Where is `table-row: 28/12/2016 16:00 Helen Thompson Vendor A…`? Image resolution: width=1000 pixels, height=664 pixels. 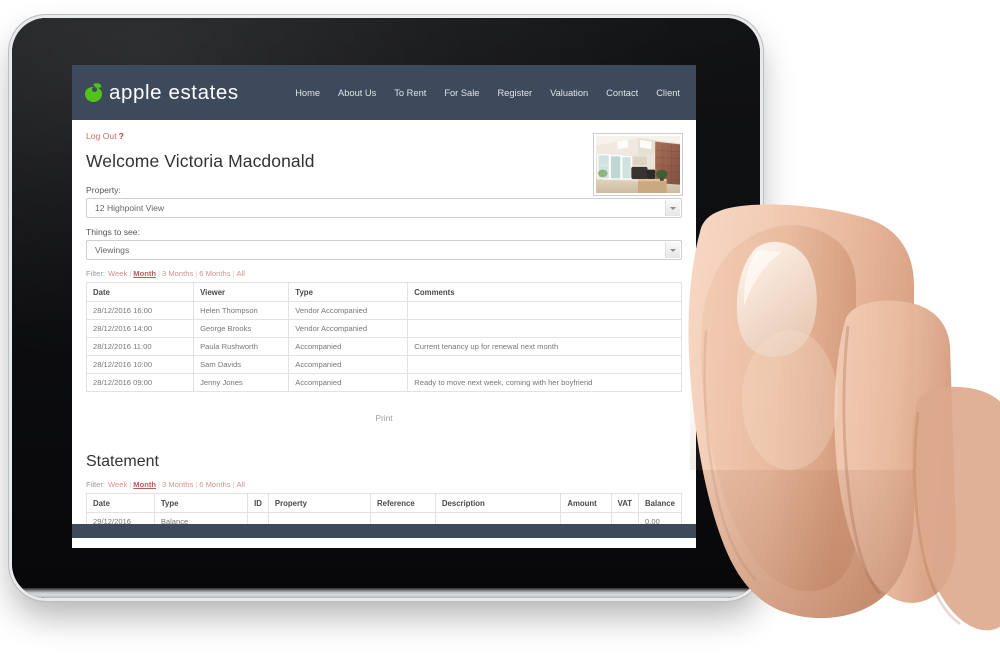
table-row: 28/12/2016 16:00 Helen Thompson Vendor A… is located at coordinates (383, 310).